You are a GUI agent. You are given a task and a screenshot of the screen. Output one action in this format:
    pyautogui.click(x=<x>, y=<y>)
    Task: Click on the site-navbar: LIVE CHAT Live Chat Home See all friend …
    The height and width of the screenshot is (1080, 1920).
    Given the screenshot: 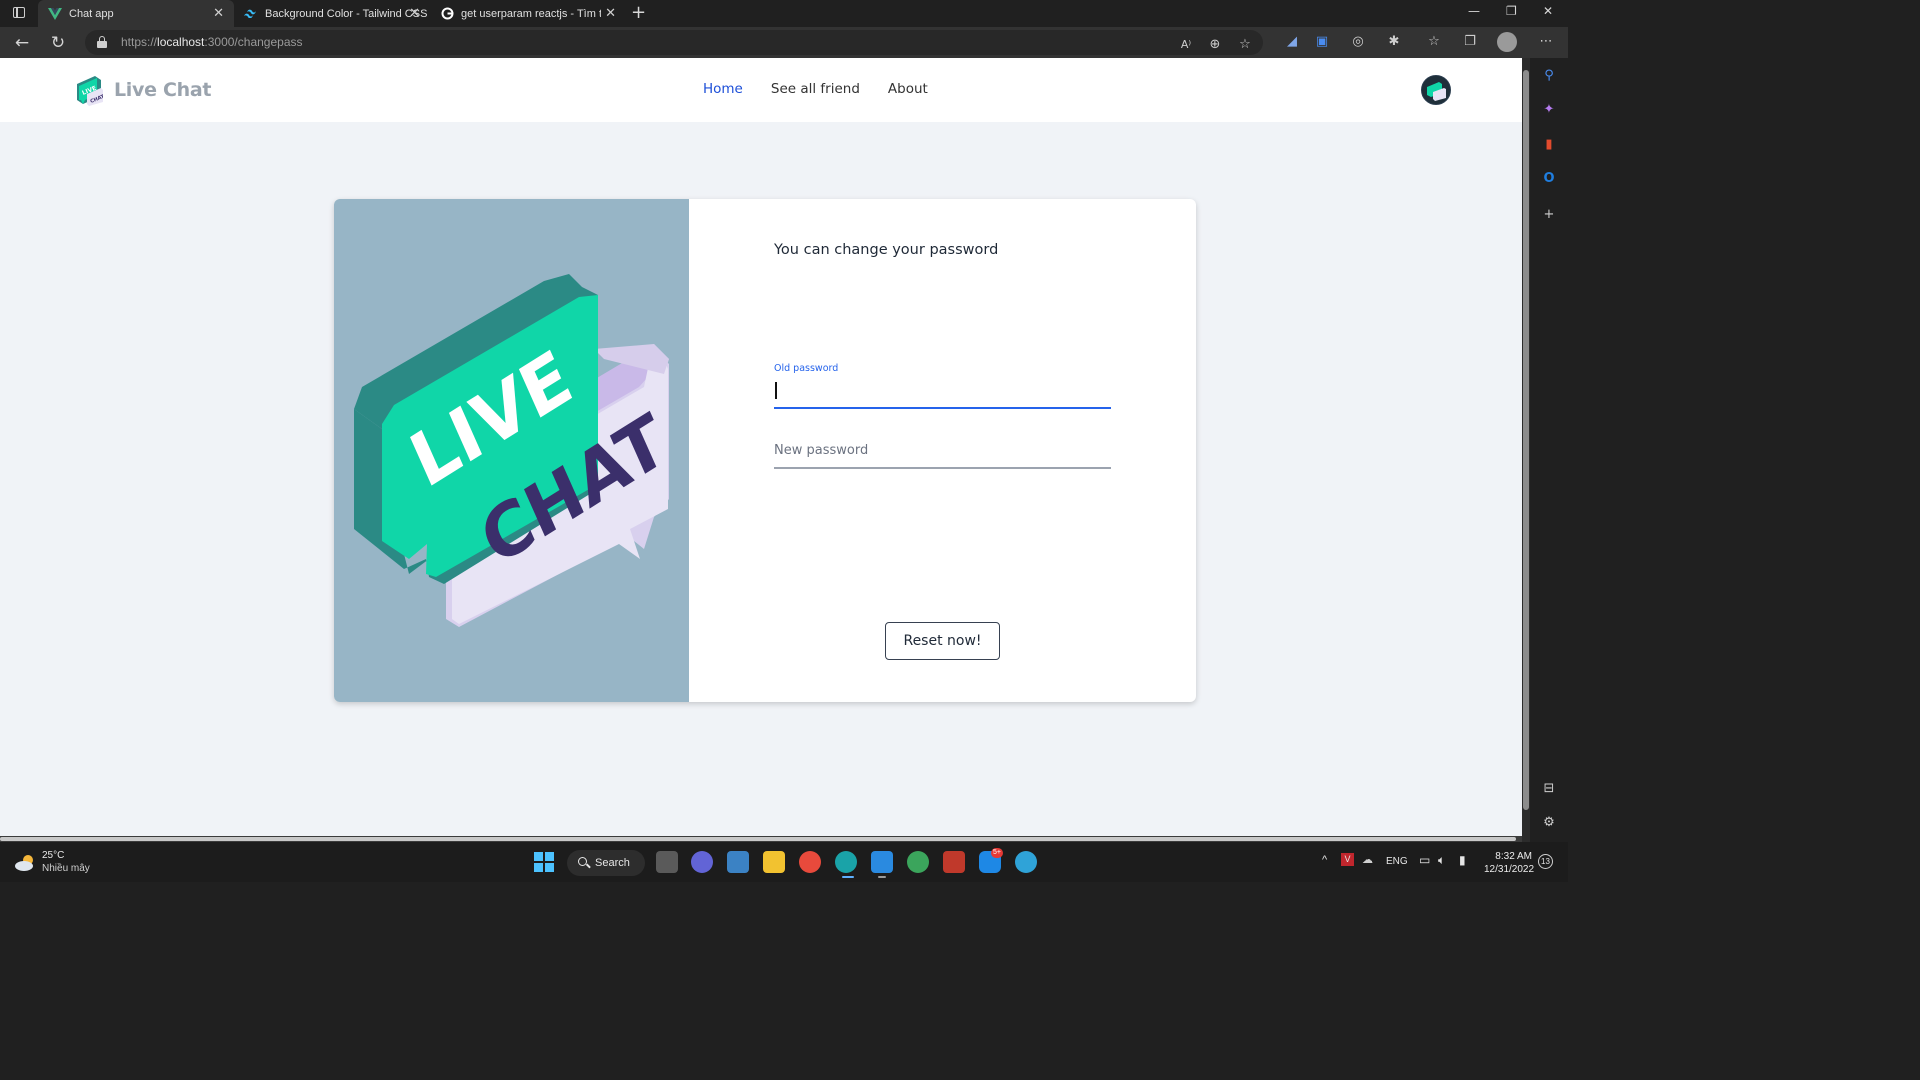 What is the action you would take?
    pyautogui.click(x=761, y=90)
    